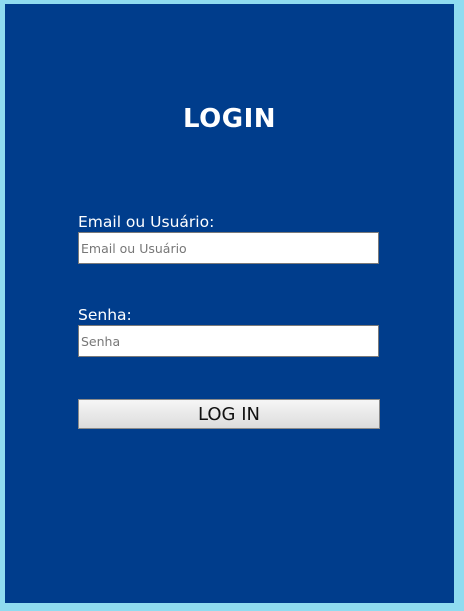 This screenshot has height=611, width=464. Describe the element at coordinates (229, 119) in the screenshot. I see `page-title: LOGIN` at that location.